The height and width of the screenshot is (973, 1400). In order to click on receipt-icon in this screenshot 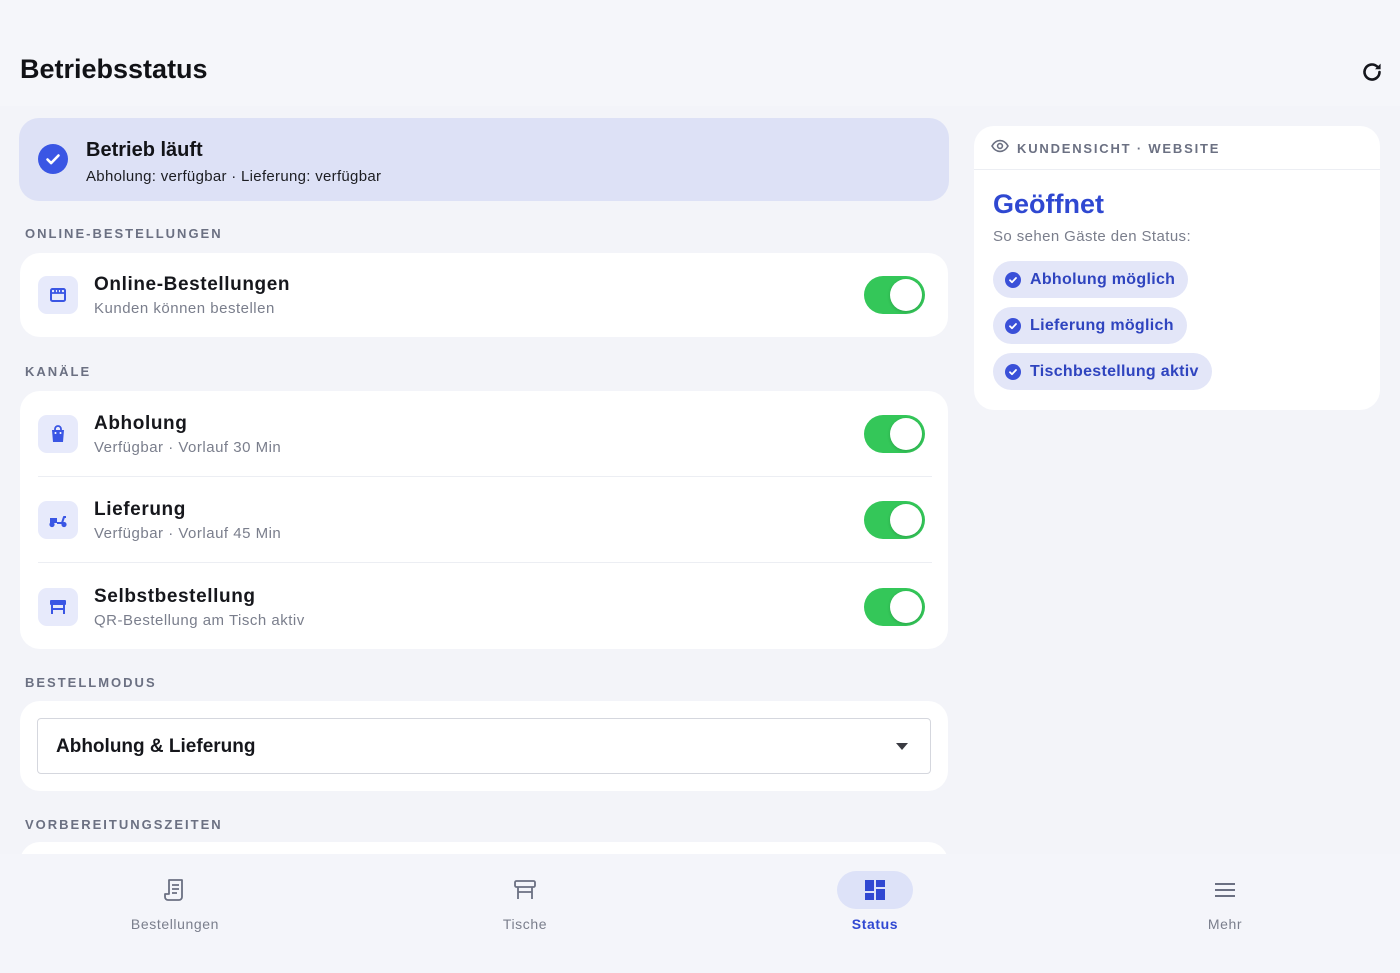, I will do `click(173, 890)`.